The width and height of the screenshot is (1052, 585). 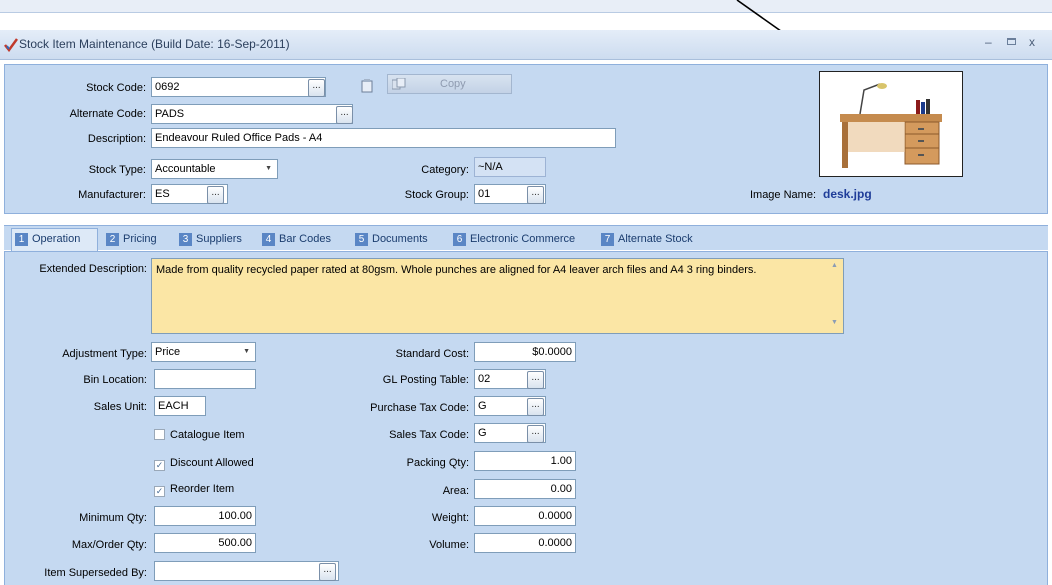 I want to click on gl-posting-table-label: GL Posting Table:, so click(x=425, y=380).